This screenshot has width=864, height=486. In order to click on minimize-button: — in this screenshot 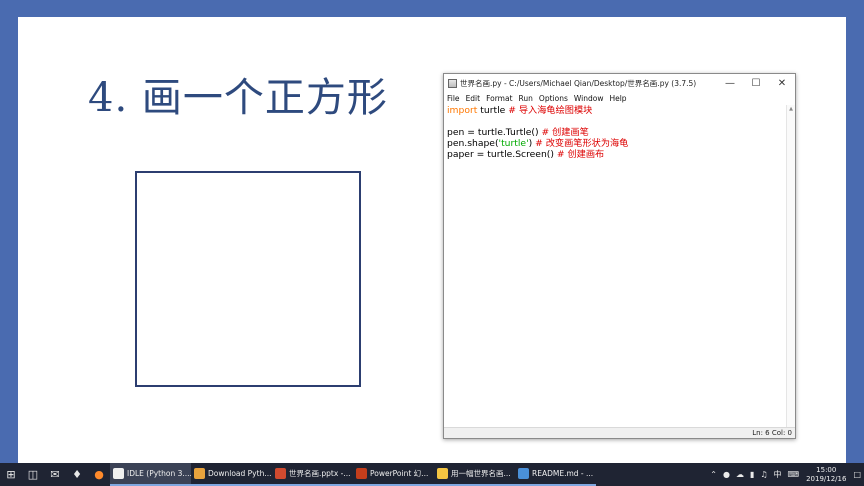, I will do `click(730, 83)`.